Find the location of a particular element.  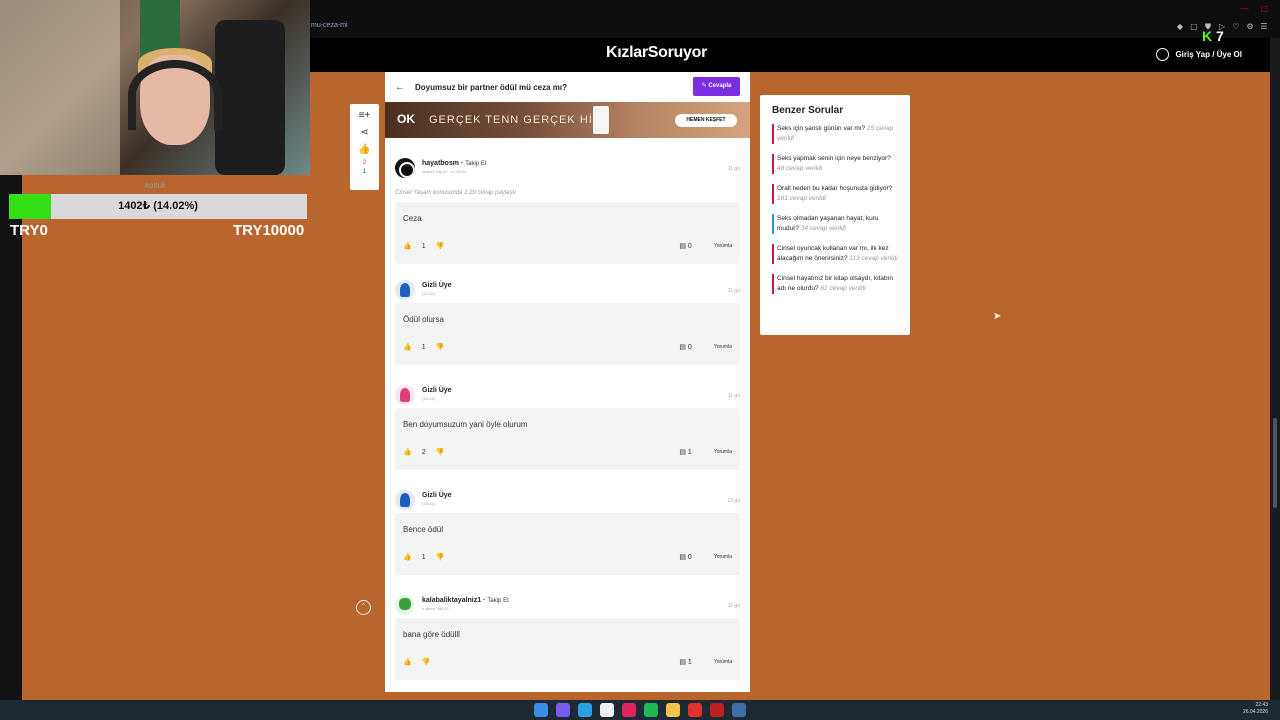

page-scrollbar is located at coordinates (1275, 369).